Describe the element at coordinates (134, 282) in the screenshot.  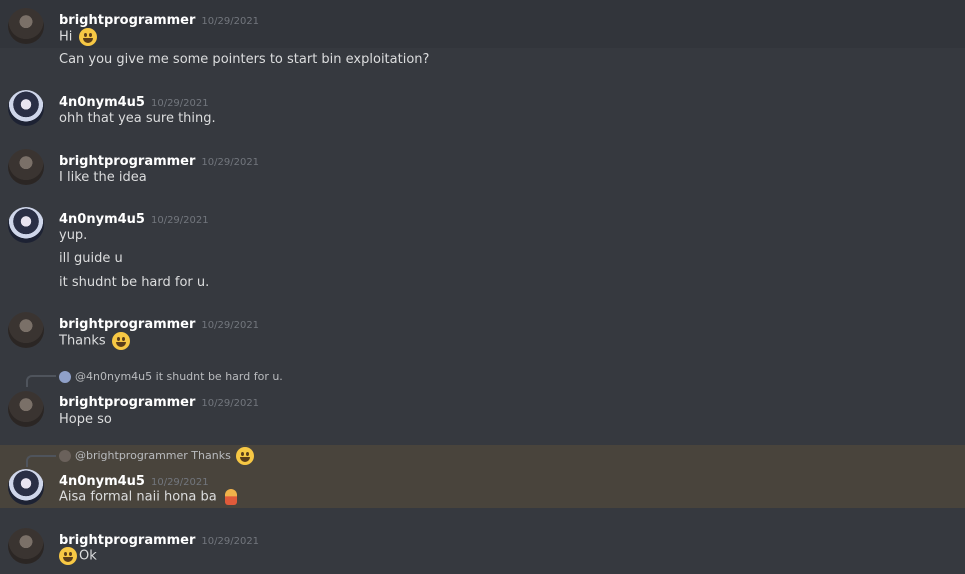
I see `message-text: it shudnt be hard for u.` at that location.